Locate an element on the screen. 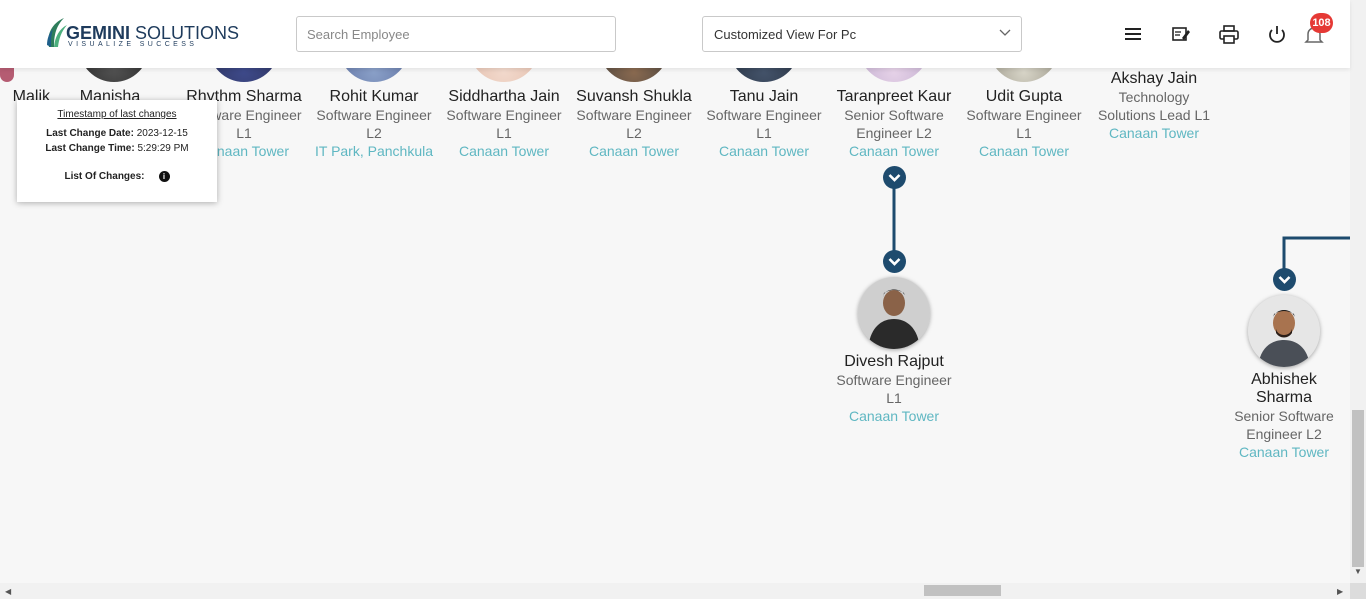 Image resolution: width=1366 pixels, height=599 pixels. tooltip-title: Timestamp of last changes is located at coordinates (117, 114).